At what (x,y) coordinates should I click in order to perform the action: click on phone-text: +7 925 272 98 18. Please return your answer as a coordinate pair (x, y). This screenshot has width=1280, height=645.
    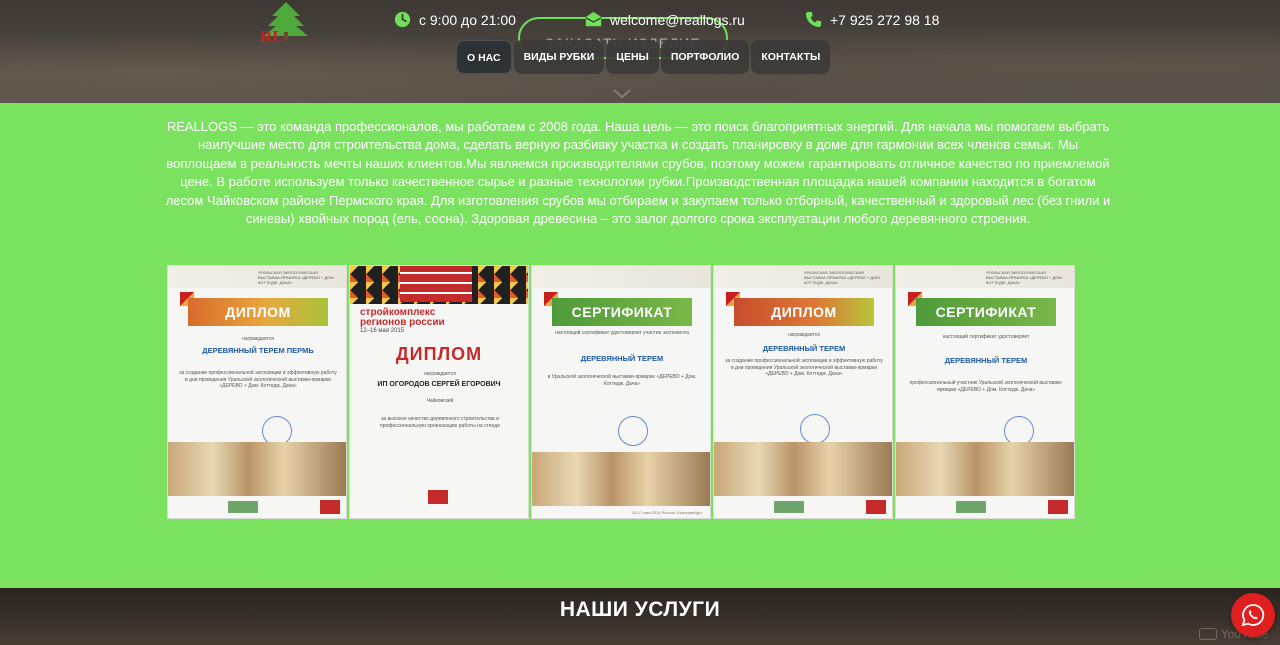
    Looking at the image, I should click on (884, 20).